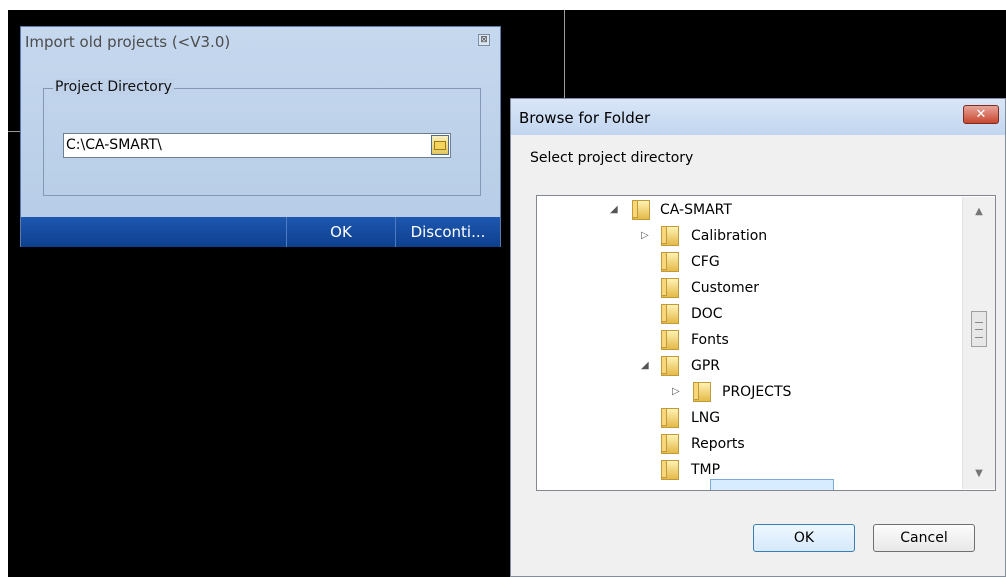 Image resolution: width=1006 pixels, height=577 pixels. I want to click on tree-item-ca-smart: ◢ CA-SMART, so click(710, 210).